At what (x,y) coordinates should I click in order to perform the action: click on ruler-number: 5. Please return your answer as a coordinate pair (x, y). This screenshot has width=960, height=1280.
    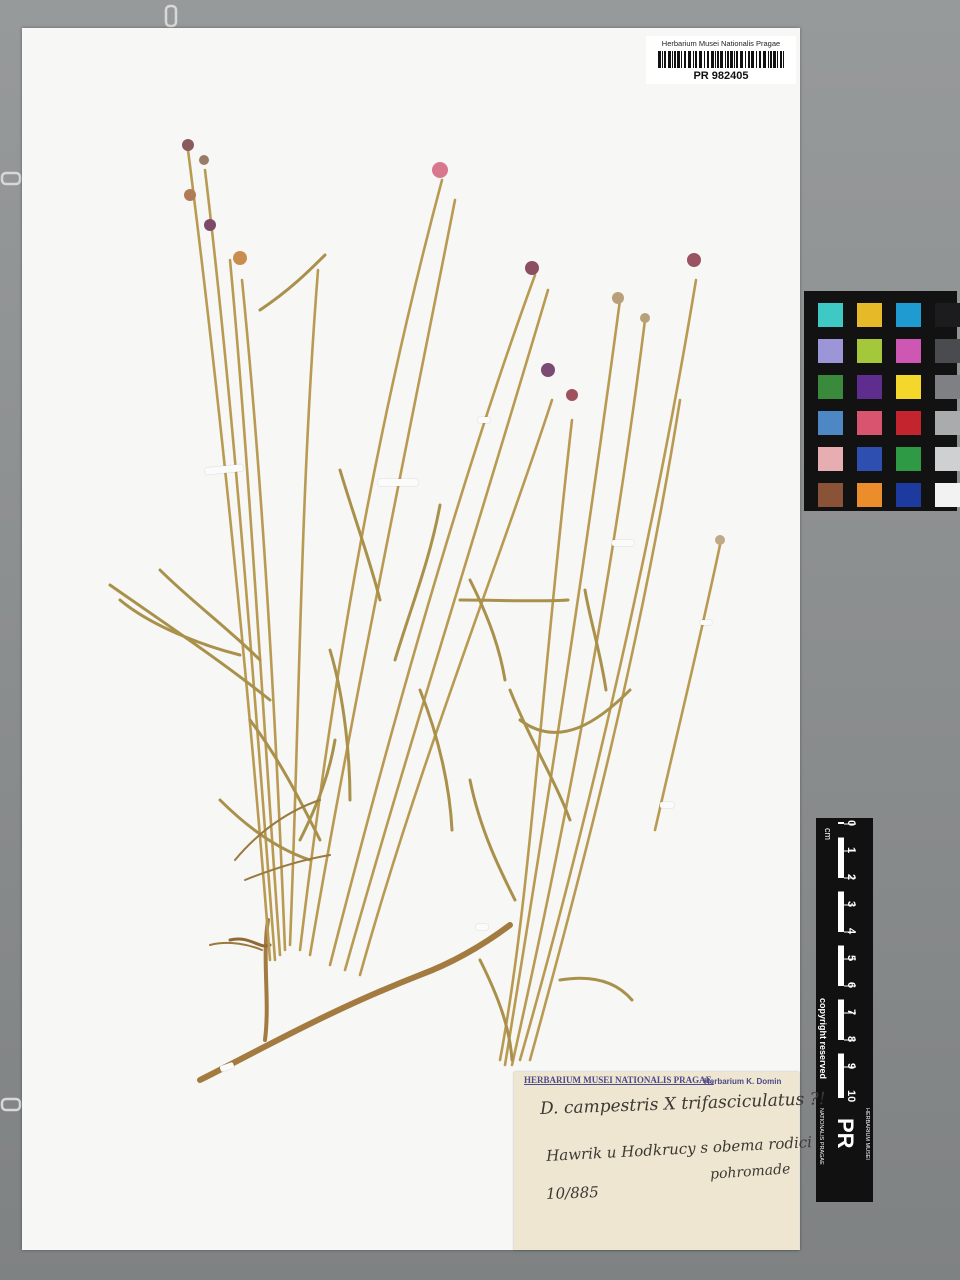
    Looking at the image, I should click on (851, 958).